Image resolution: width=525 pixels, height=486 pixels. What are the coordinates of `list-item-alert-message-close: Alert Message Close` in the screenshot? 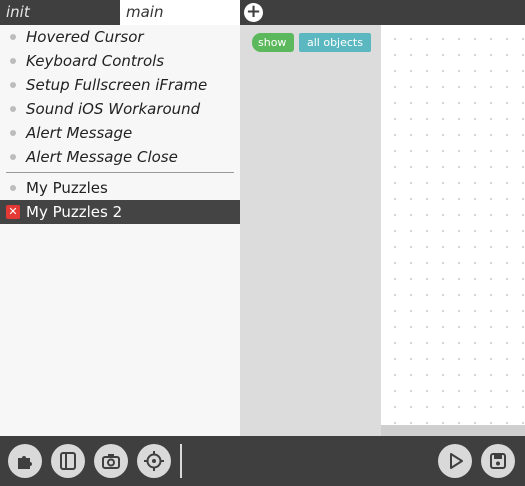 It's located at (120, 157).